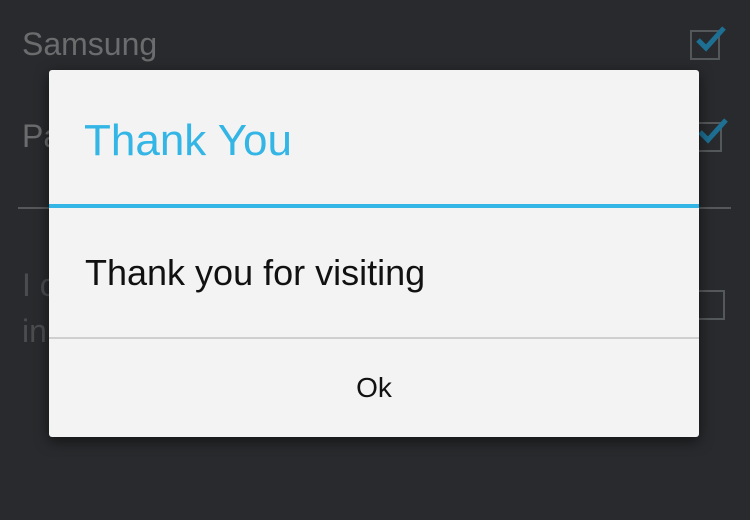  I want to click on ok-button-label: Ok, so click(374, 387).